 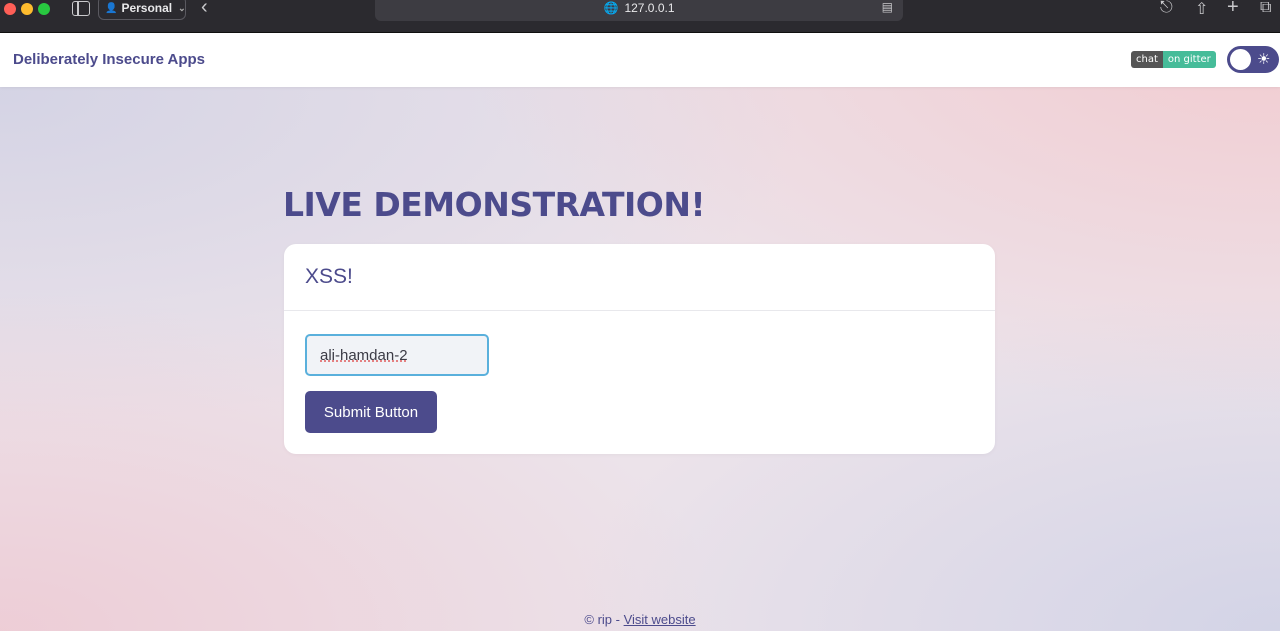 I want to click on submit-button: Submit Button, so click(x=371, y=412).